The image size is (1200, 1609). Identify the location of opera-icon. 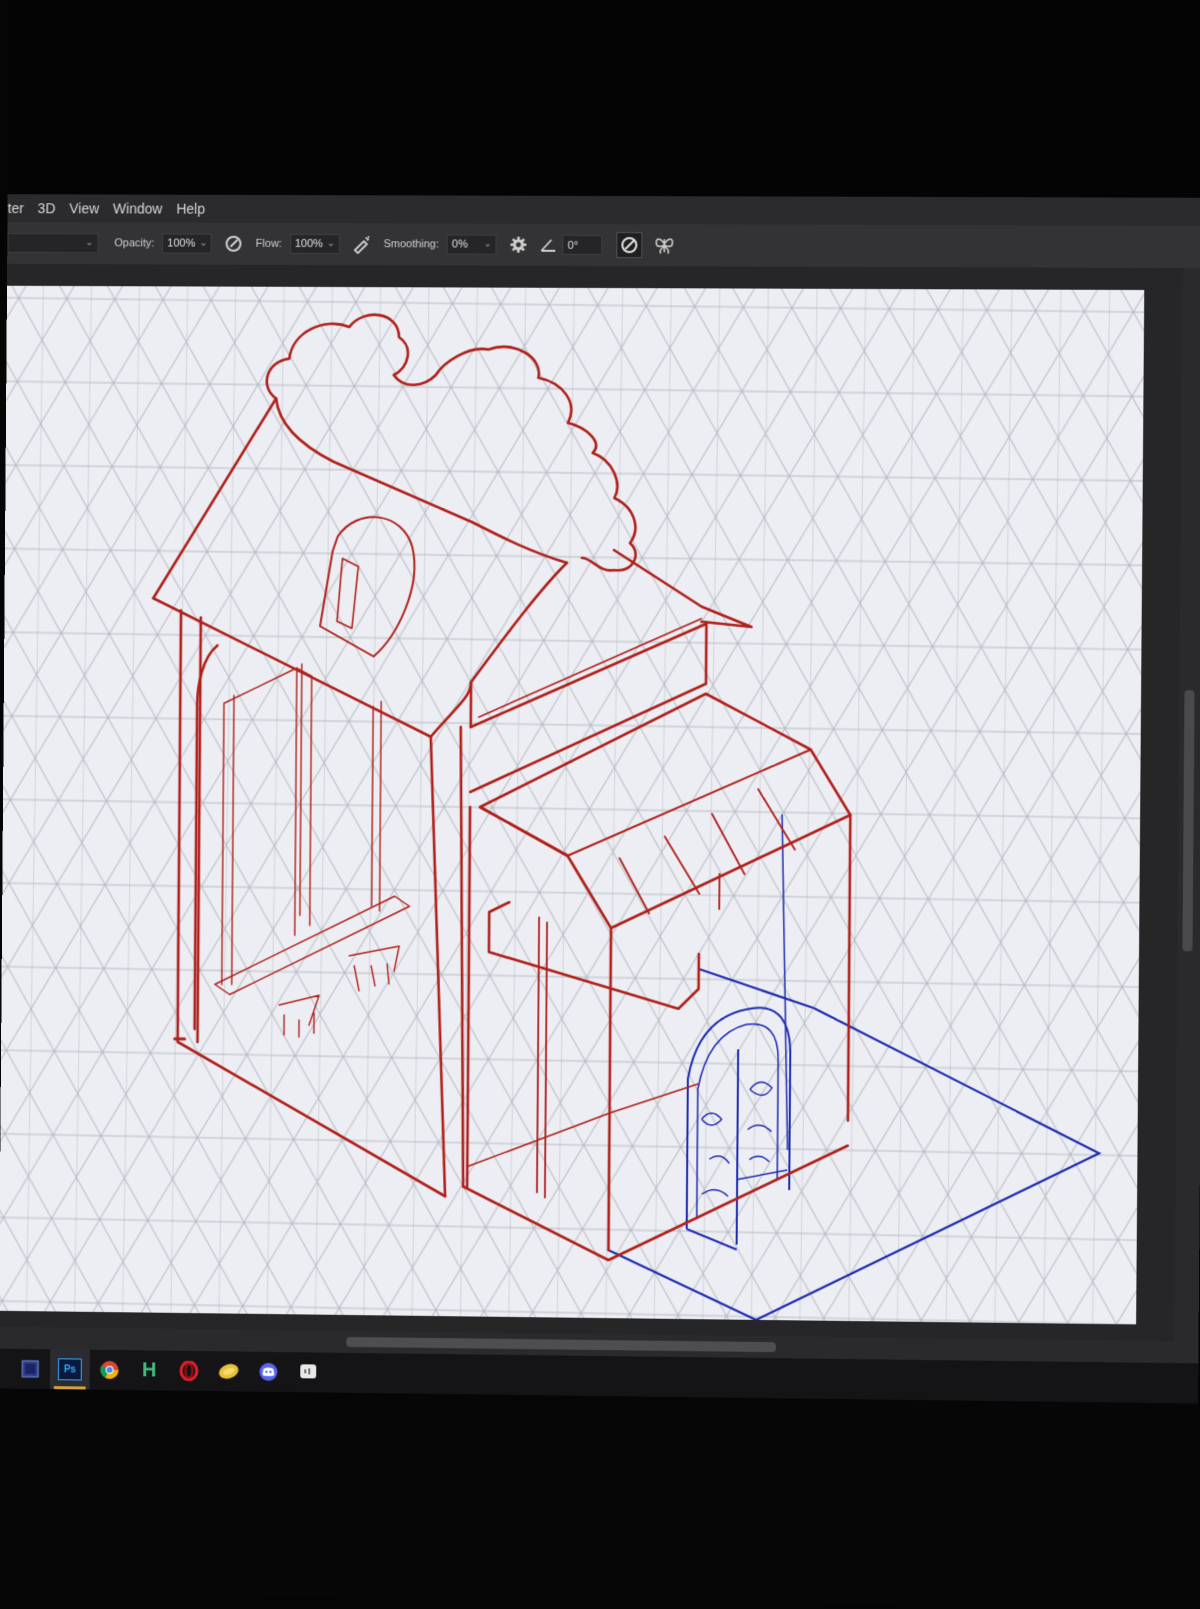
(189, 1371).